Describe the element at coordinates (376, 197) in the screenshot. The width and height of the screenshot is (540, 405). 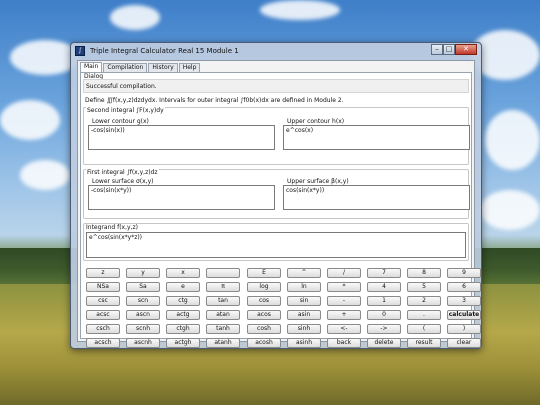
I see `upper-surface-field: cos(sin(x*y))` at that location.